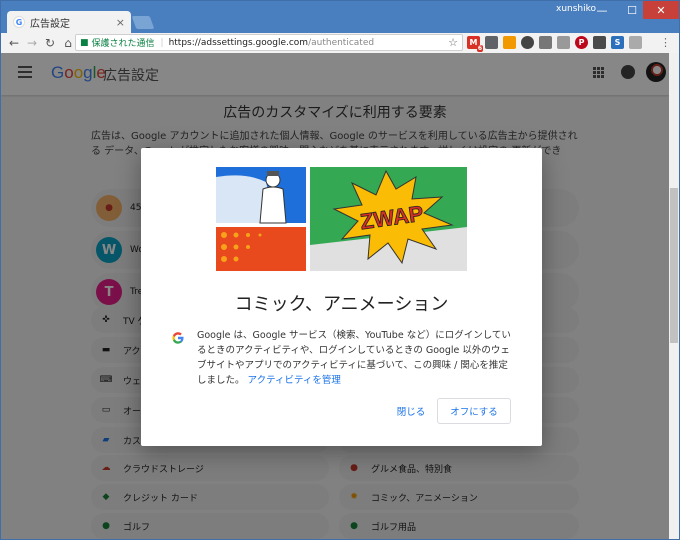  Describe the element at coordinates (123, 44) in the screenshot. I see `secure-label: 保護された通信` at that location.